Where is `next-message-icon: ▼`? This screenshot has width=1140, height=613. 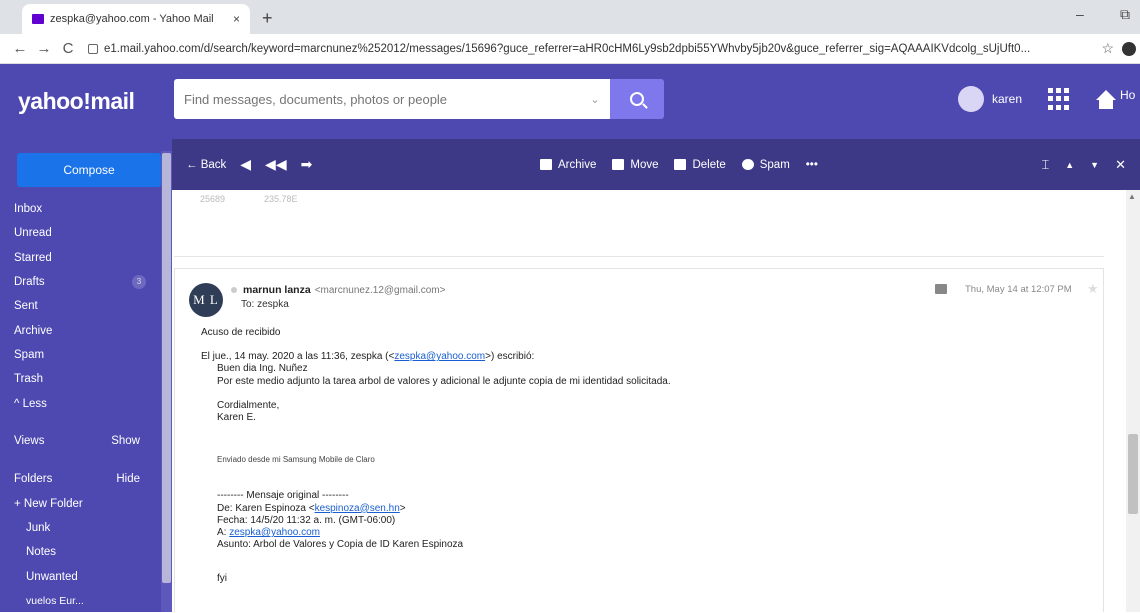
next-message-icon: ▼ is located at coordinates (1094, 165).